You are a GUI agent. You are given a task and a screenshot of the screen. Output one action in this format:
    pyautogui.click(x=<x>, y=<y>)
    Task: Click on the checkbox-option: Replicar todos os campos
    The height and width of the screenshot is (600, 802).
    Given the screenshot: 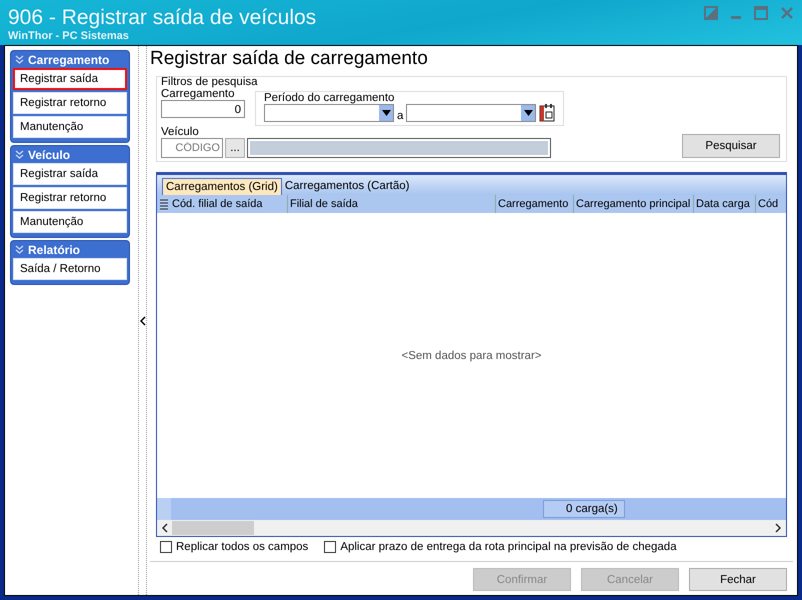 What is the action you would take?
    pyautogui.click(x=234, y=547)
    